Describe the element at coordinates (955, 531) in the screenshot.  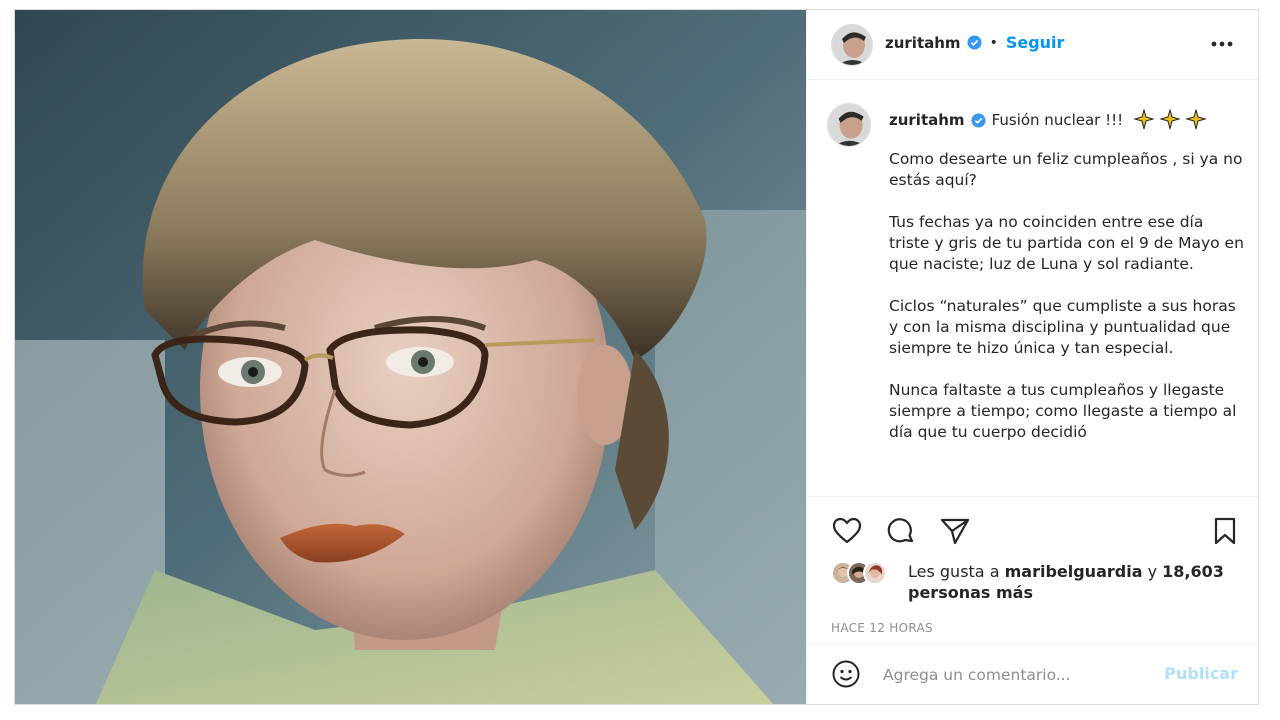
I see `paper-plane-icon` at that location.